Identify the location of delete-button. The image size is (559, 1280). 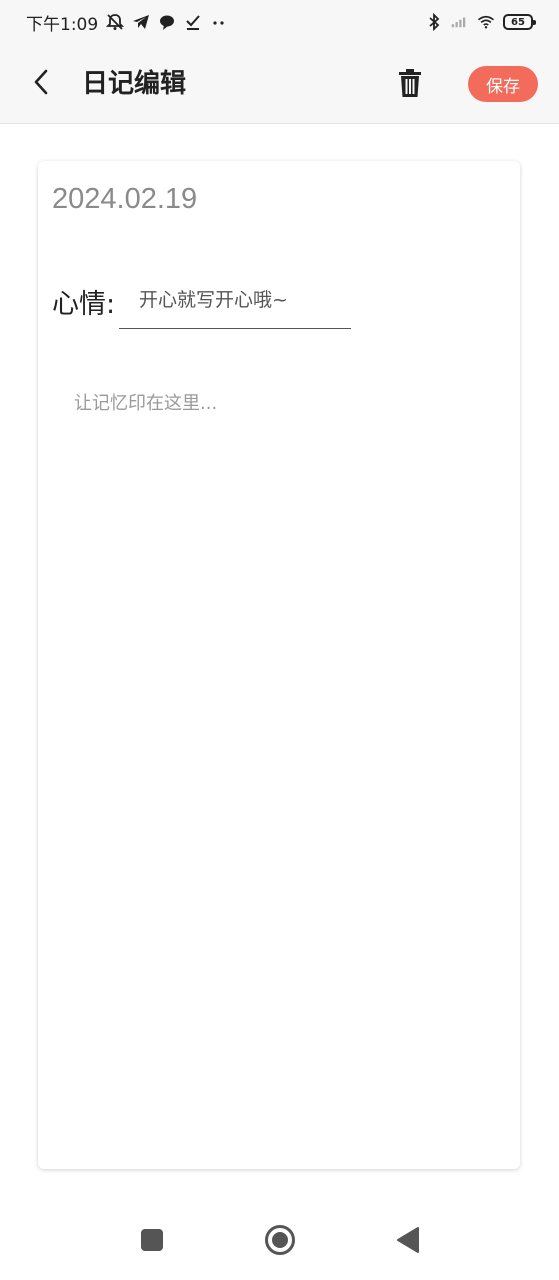
(410, 85).